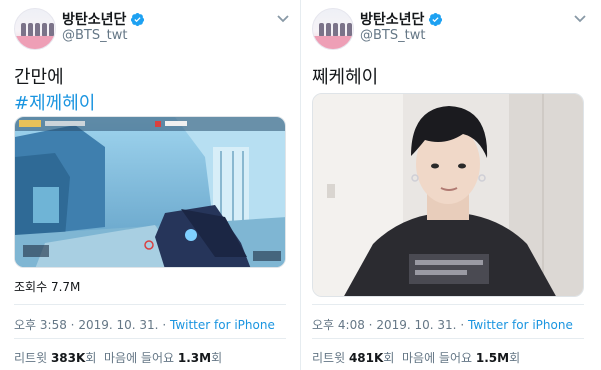 This screenshot has height=370, width=601. I want to click on retweets-count: 481K, so click(366, 358).